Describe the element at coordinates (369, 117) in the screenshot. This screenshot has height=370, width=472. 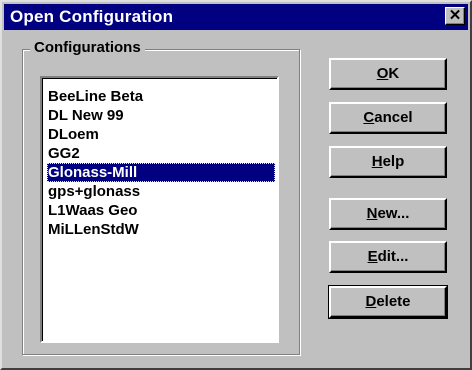
I see `cancel-mnemonic: C` at that location.